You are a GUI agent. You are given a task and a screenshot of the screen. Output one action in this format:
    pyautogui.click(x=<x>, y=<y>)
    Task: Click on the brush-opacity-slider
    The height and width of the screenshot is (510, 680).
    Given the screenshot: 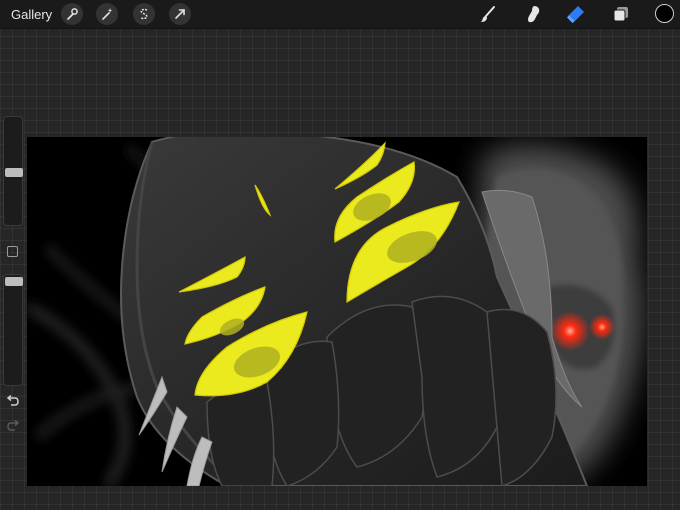 What is the action you would take?
    pyautogui.click(x=13, y=330)
    